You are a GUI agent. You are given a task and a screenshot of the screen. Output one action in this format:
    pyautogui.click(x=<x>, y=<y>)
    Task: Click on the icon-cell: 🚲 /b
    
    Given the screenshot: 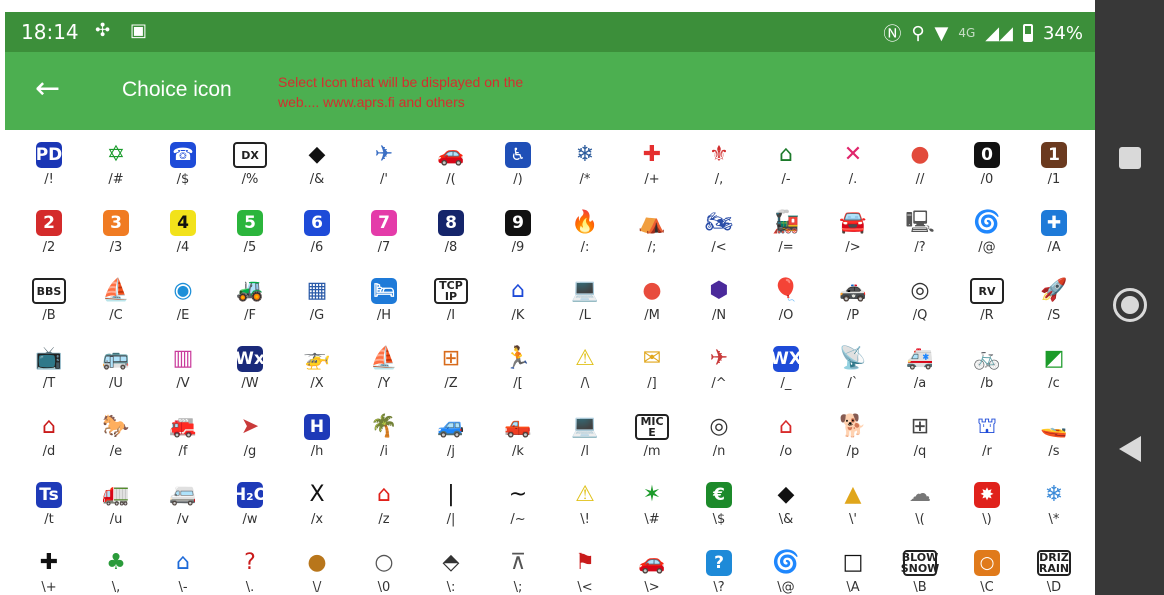 What is the action you would take?
    pyautogui.click(x=987, y=367)
    